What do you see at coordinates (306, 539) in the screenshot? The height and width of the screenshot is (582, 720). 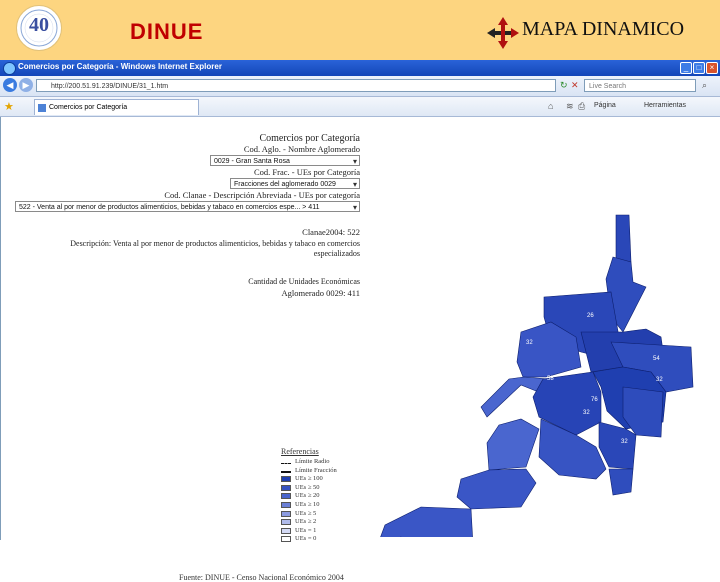 I see `legend-label: UEs = 0` at bounding box center [306, 539].